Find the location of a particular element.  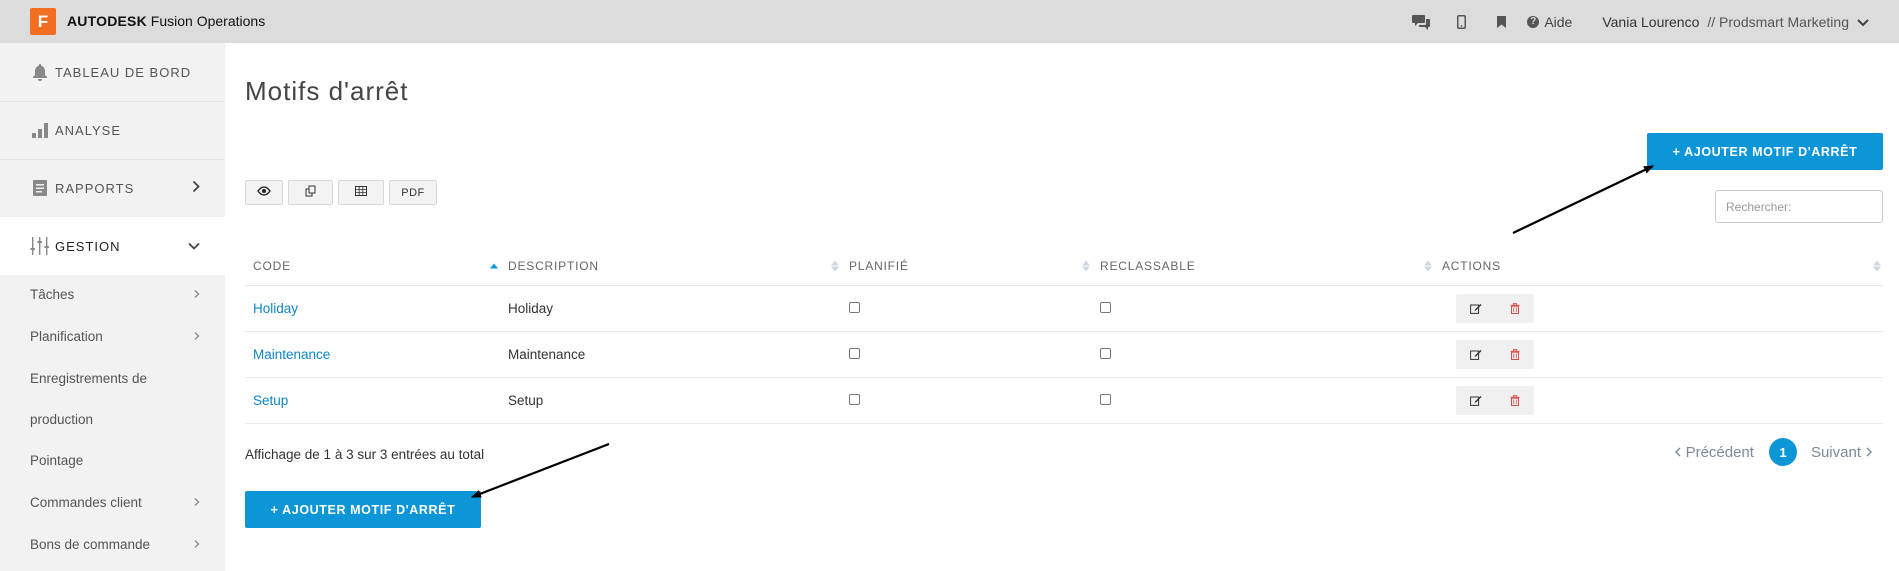

brand-name: AUTODESK Fusion Operations is located at coordinates (166, 21).